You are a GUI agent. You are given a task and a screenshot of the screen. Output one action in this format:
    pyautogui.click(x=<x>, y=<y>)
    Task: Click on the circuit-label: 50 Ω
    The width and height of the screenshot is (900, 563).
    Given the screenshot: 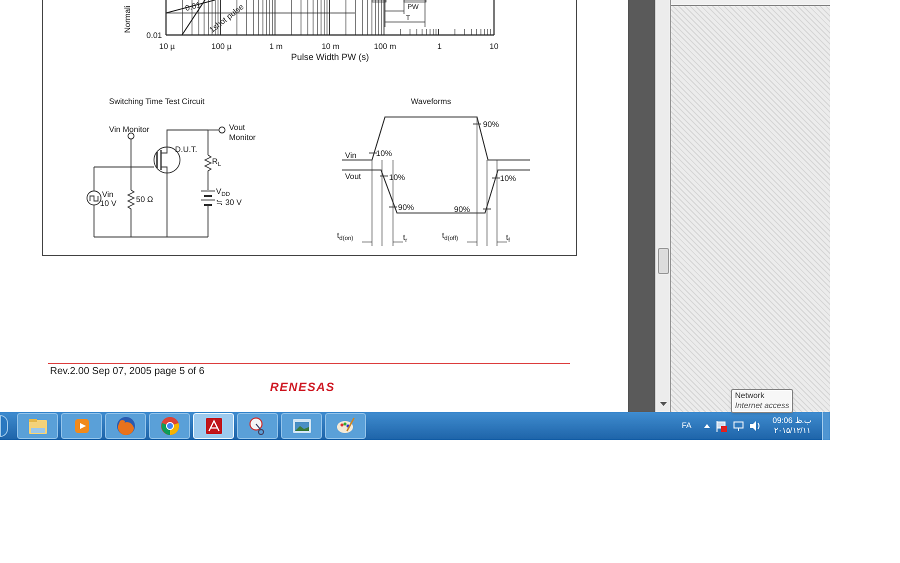 What is the action you would take?
    pyautogui.click(x=145, y=199)
    